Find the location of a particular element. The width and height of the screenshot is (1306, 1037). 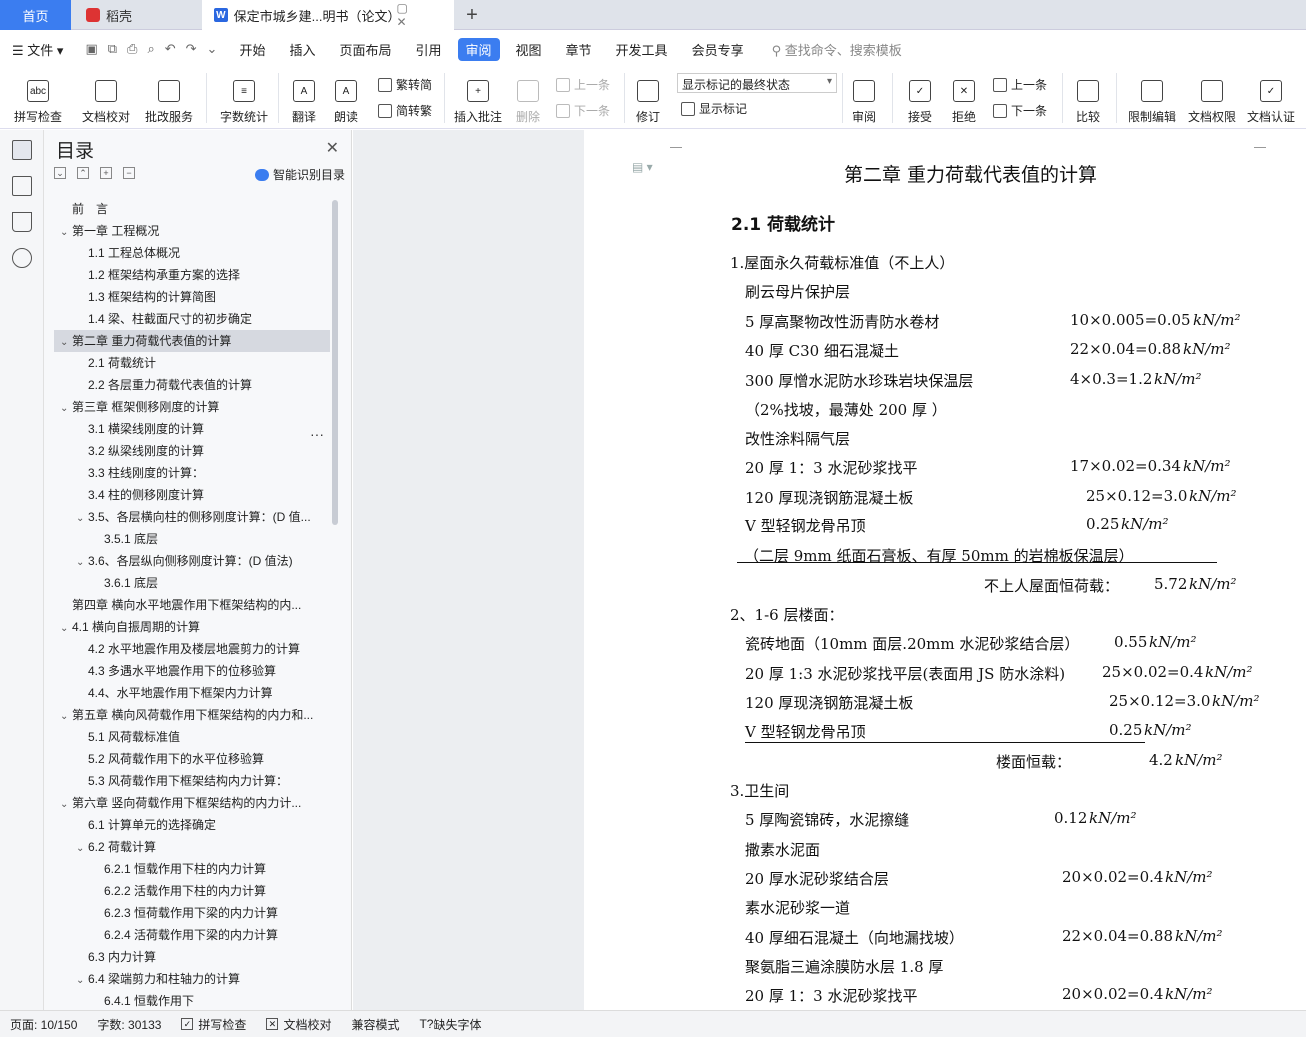

page-indicator: 页面: 10/150 is located at coordinates (43, 1024).